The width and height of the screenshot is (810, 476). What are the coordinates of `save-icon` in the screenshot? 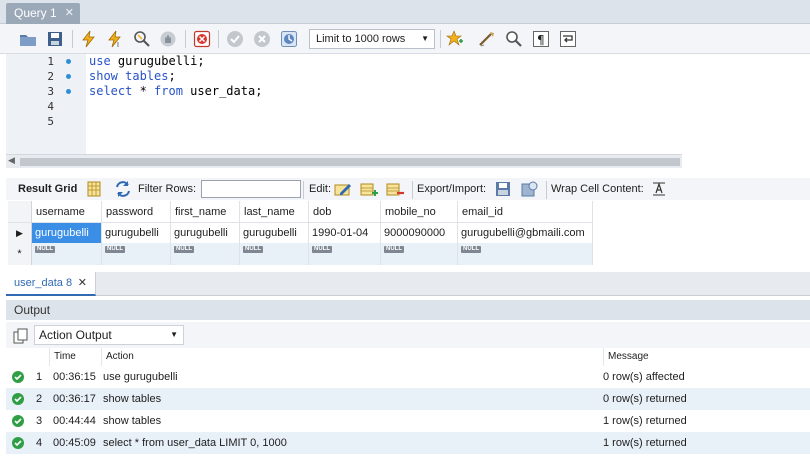 It's located at (55, 39).